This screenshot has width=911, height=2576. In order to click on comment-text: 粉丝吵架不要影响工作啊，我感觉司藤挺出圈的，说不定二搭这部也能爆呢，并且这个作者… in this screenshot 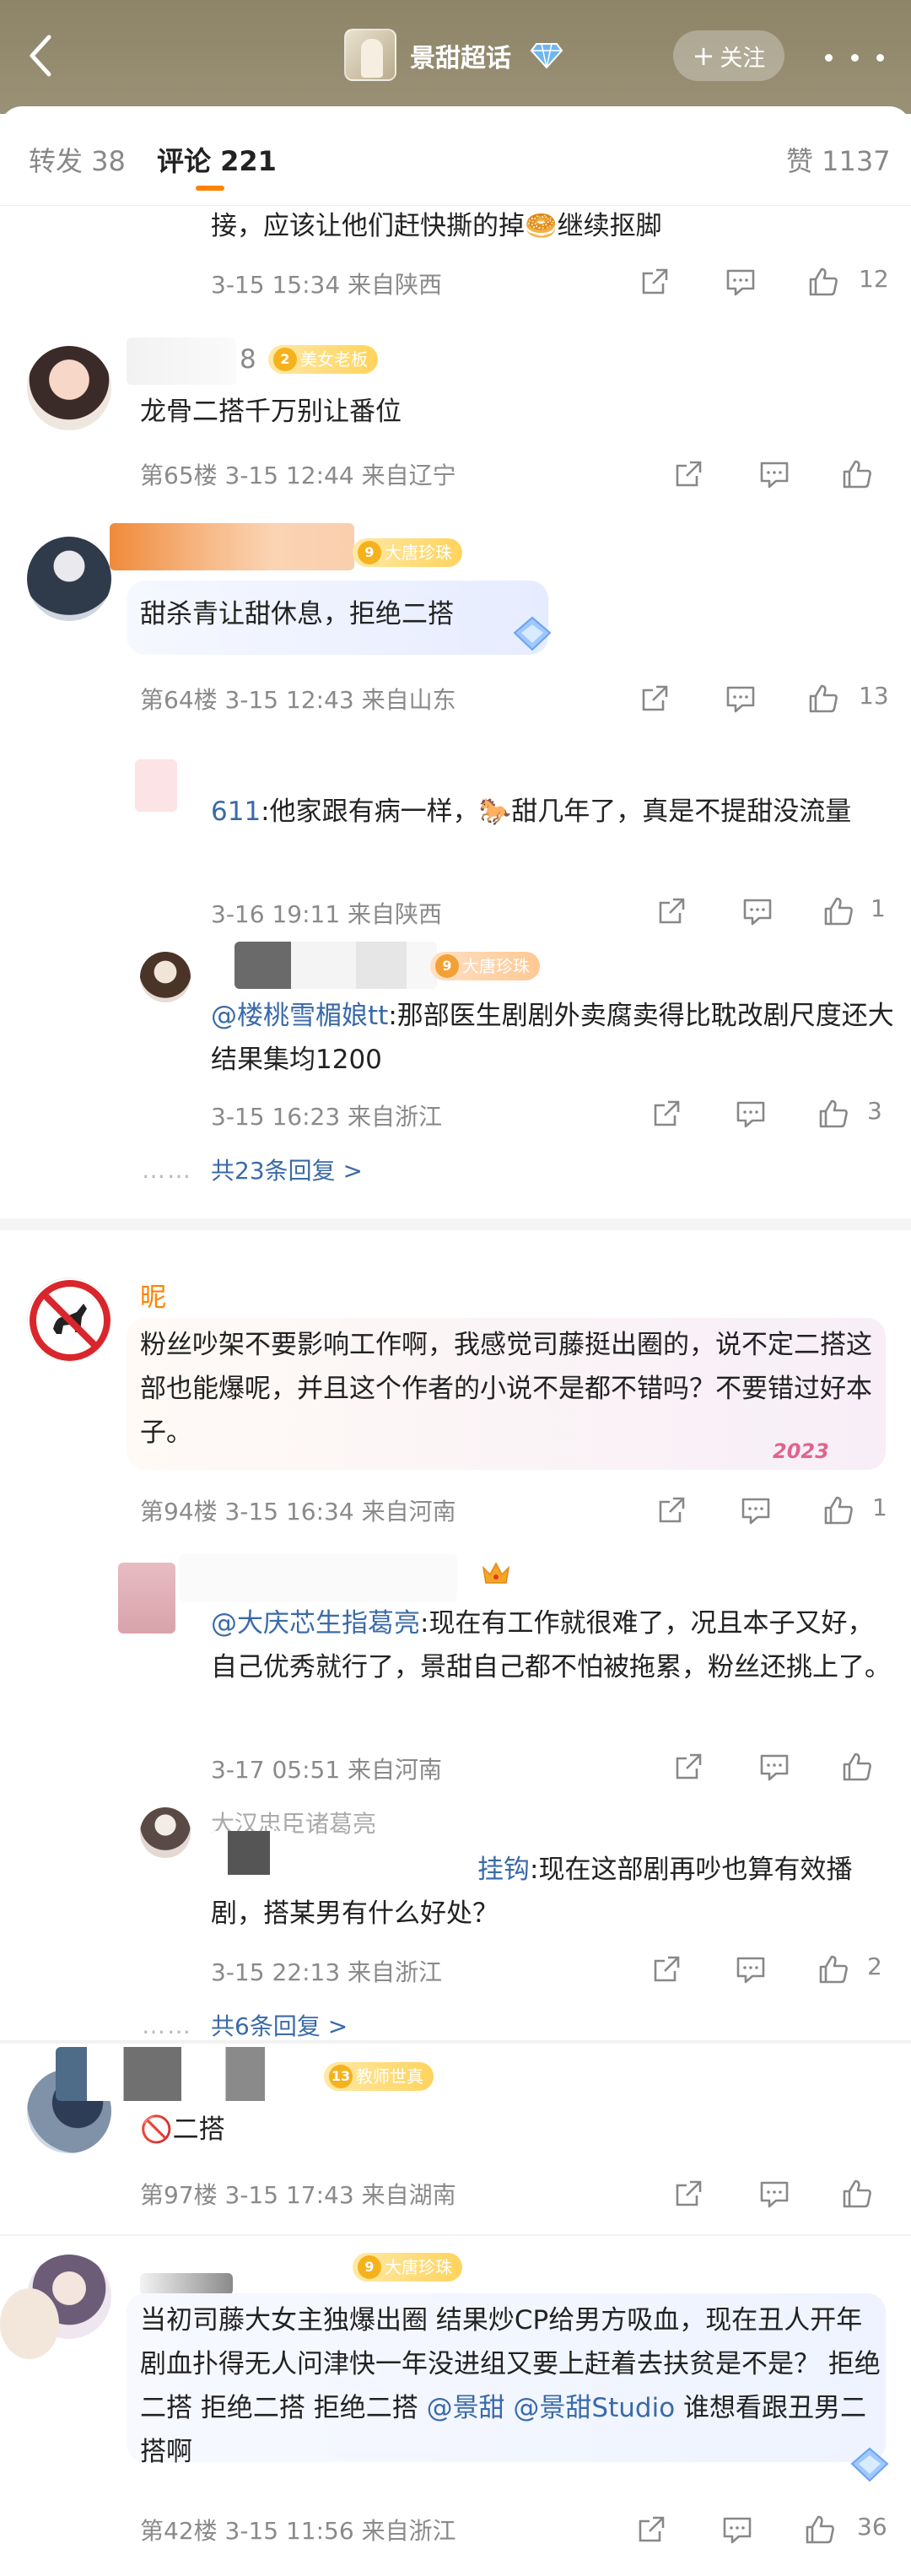, I will do `click(506, 1389)`.